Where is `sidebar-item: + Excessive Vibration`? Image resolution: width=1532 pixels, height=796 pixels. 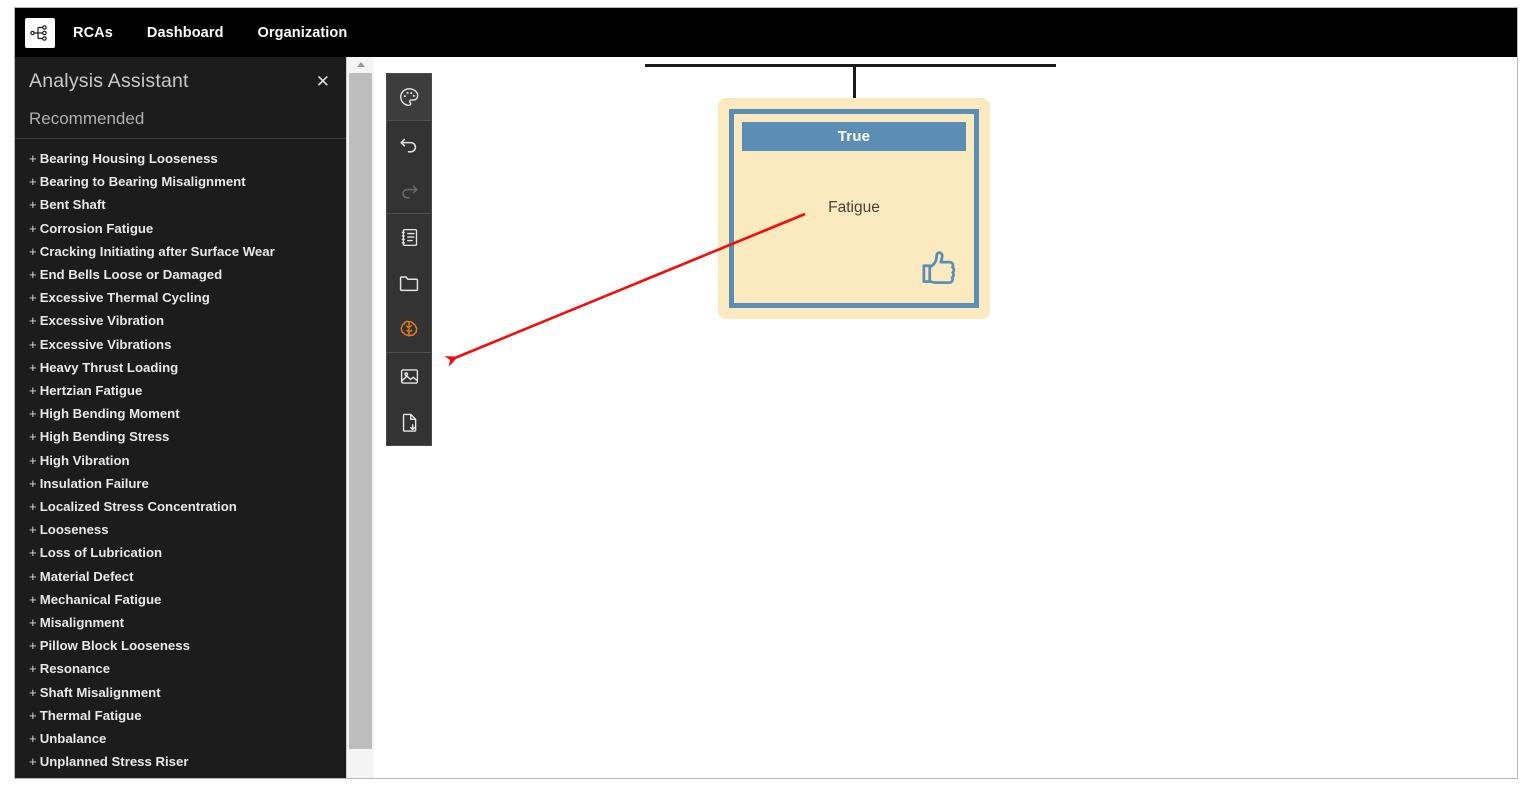 sidebar-item: + Excessive Vibration is located at coordinates (180, 320).